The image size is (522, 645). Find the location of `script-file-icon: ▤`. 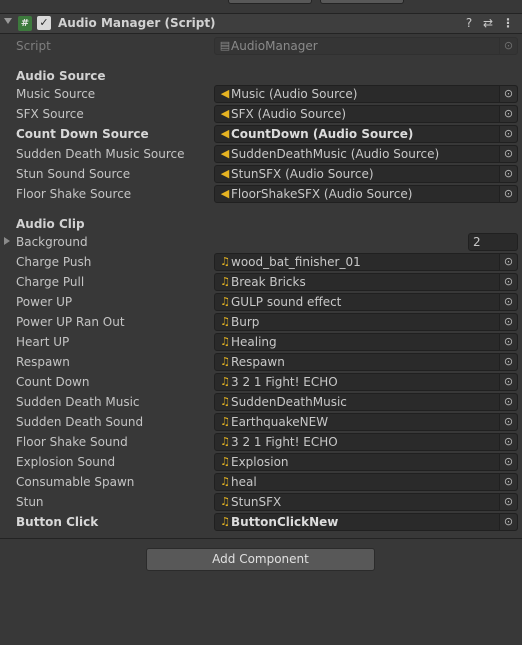

script-file-icon: ▤ is located at coordinates (225, 45).